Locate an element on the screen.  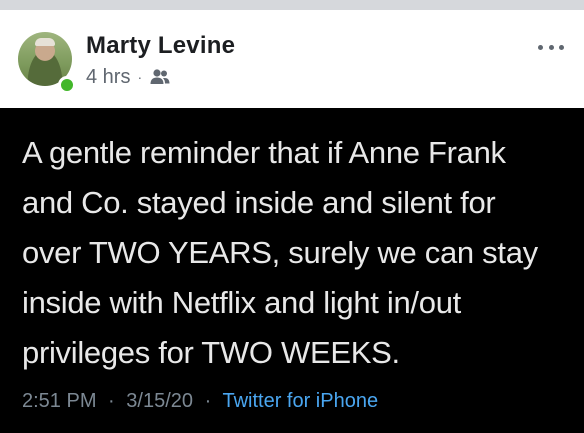
more-options-icon is located at coordinates (551, 47).